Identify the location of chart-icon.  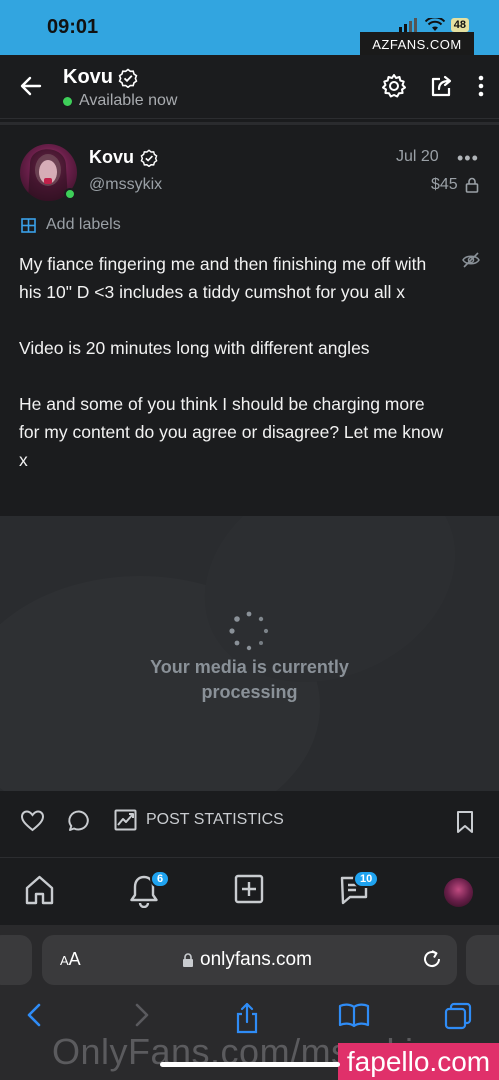
(125, 820).